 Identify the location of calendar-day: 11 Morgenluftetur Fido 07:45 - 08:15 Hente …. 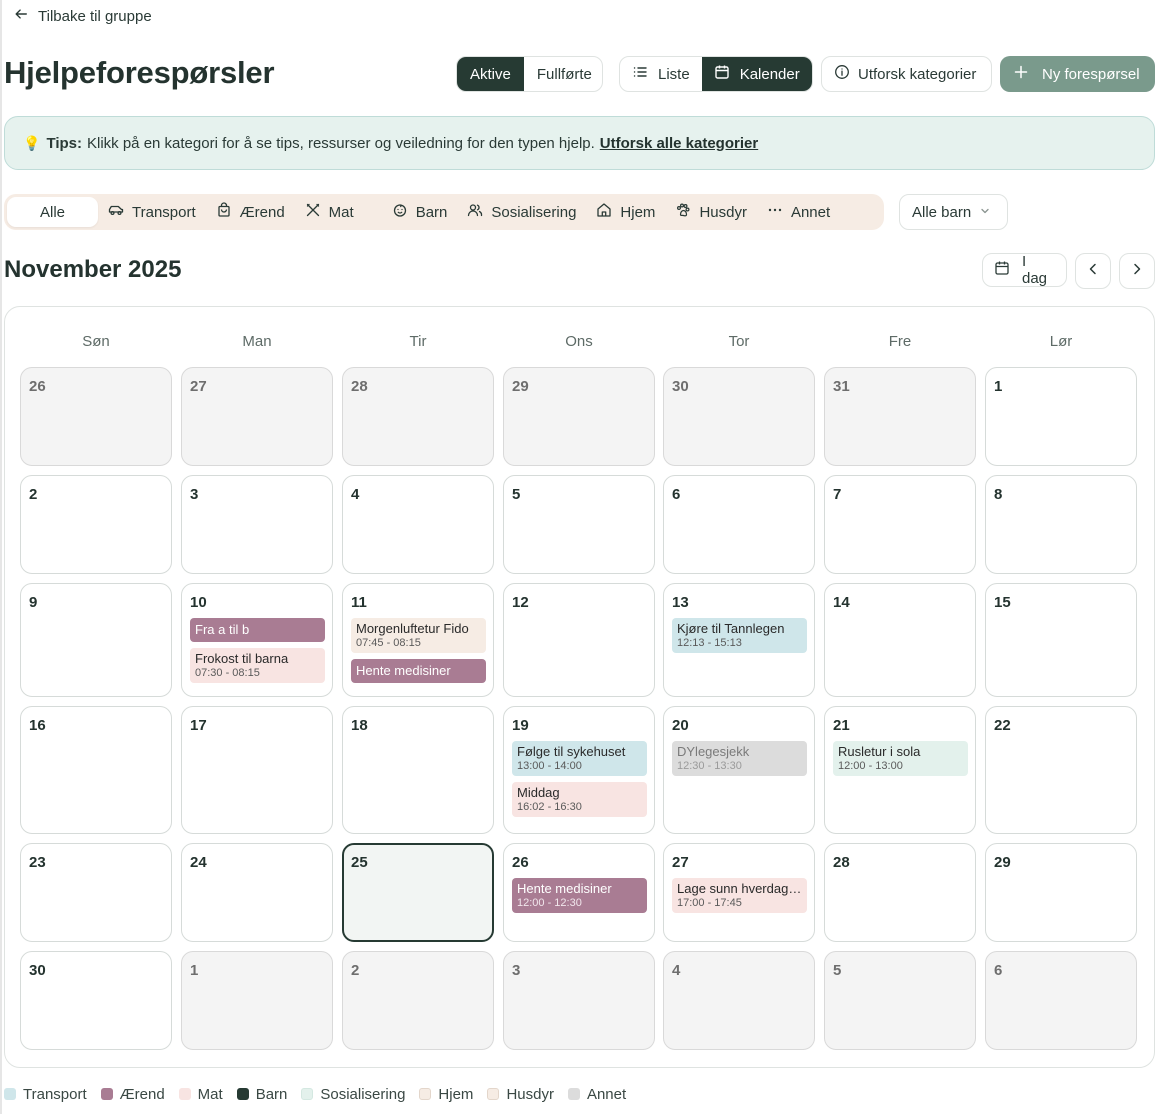
(418, 640).